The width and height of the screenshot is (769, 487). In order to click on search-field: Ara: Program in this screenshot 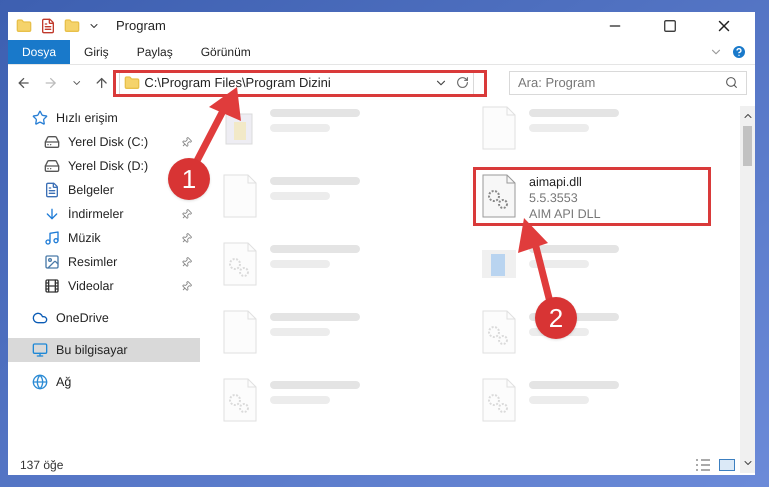, I will do `click(628, 82)`.